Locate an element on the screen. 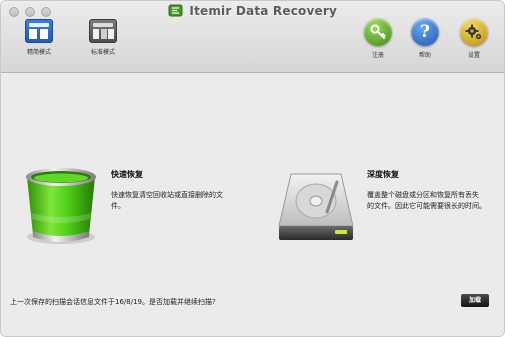 Image resolution: width=505 pixels, height=337 pixels. window-title-bar: Itemir Data Recovery is located at coordinates (252, 11).